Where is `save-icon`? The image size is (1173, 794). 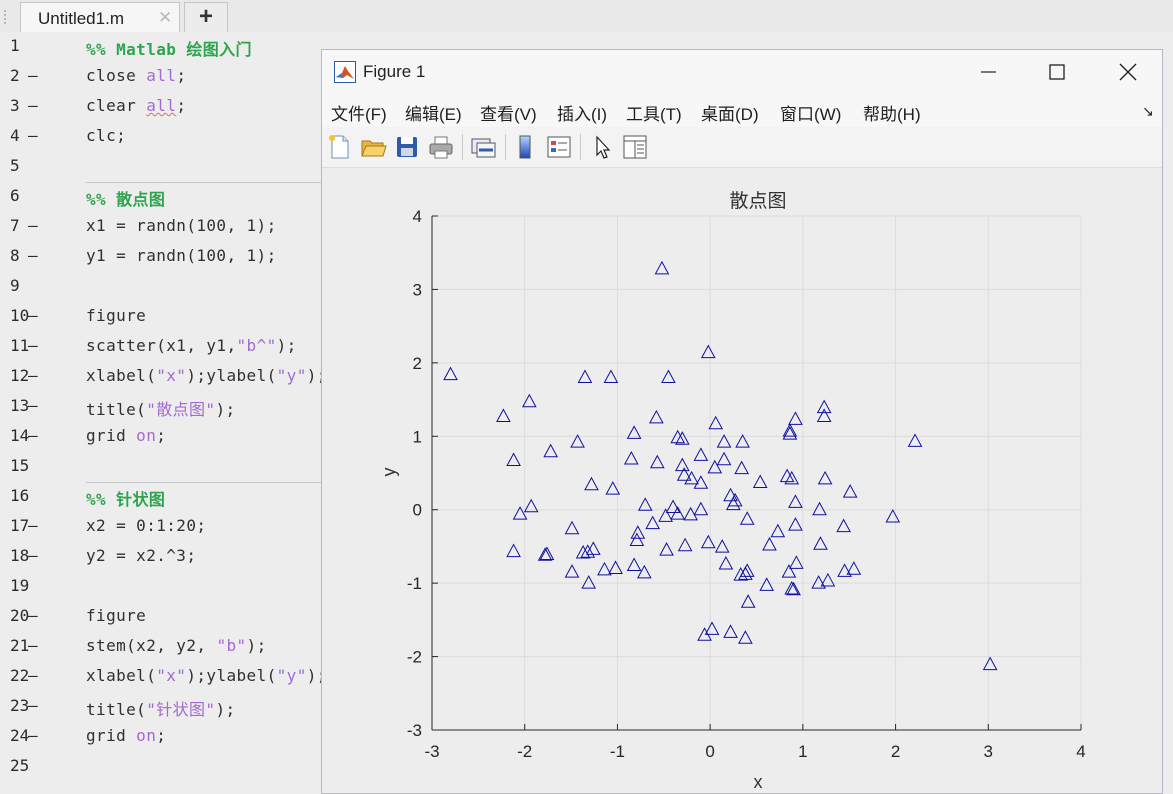
save-icon is located at coordinates (407, 147).